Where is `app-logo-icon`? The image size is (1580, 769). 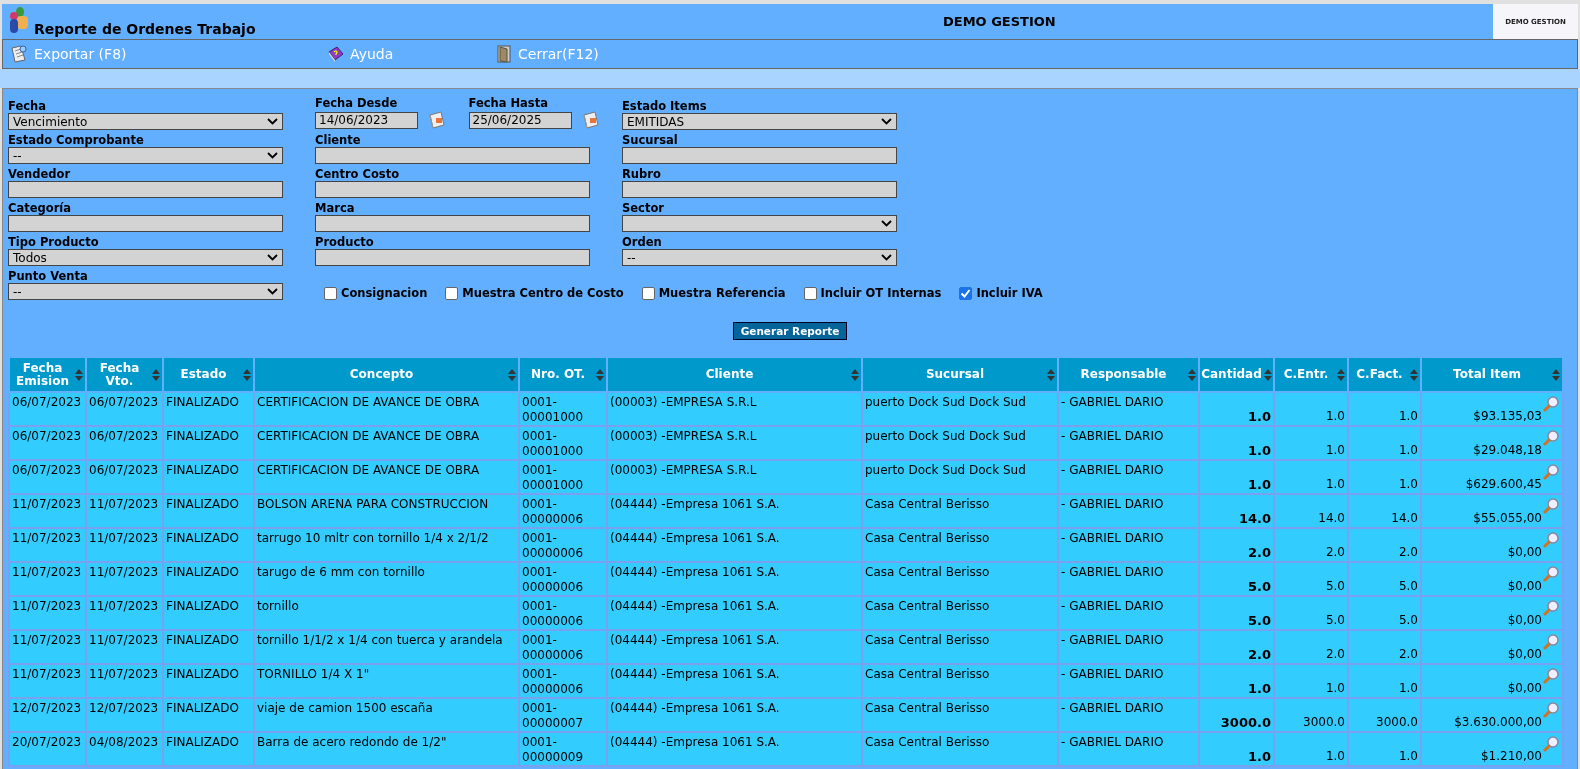
app-logo-icon is located at coordinates (19, 21).